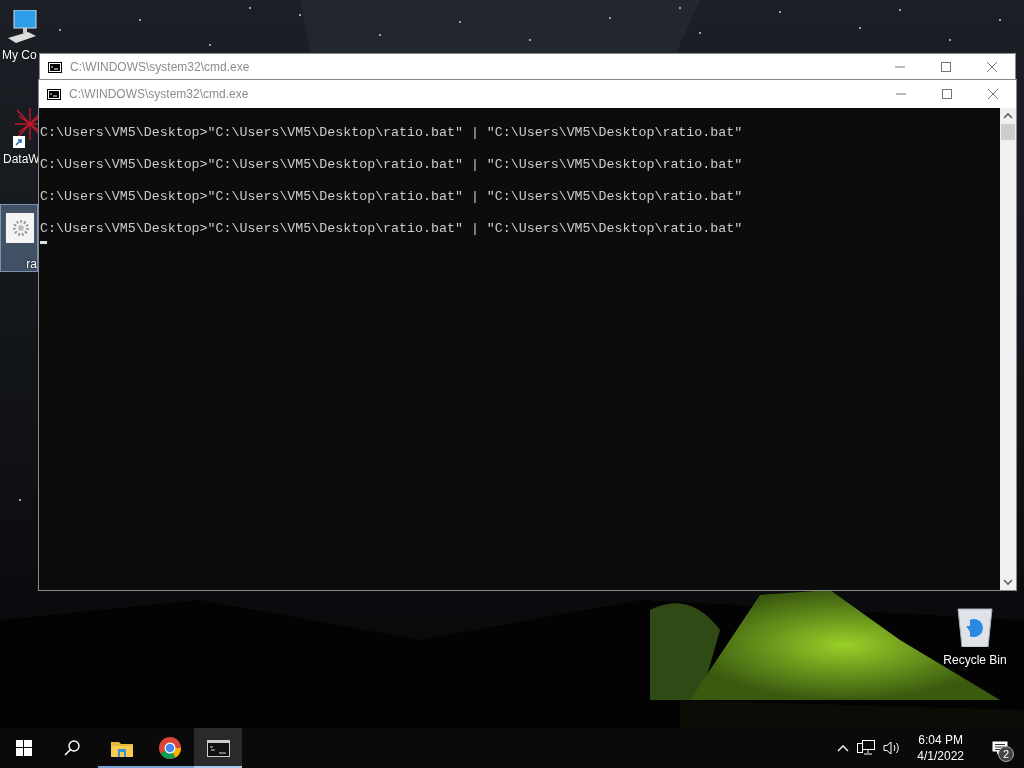  Describe the element at coordinates (975, 660) in the screenshot. I see `icon-label: Recycle Bin` at that location.